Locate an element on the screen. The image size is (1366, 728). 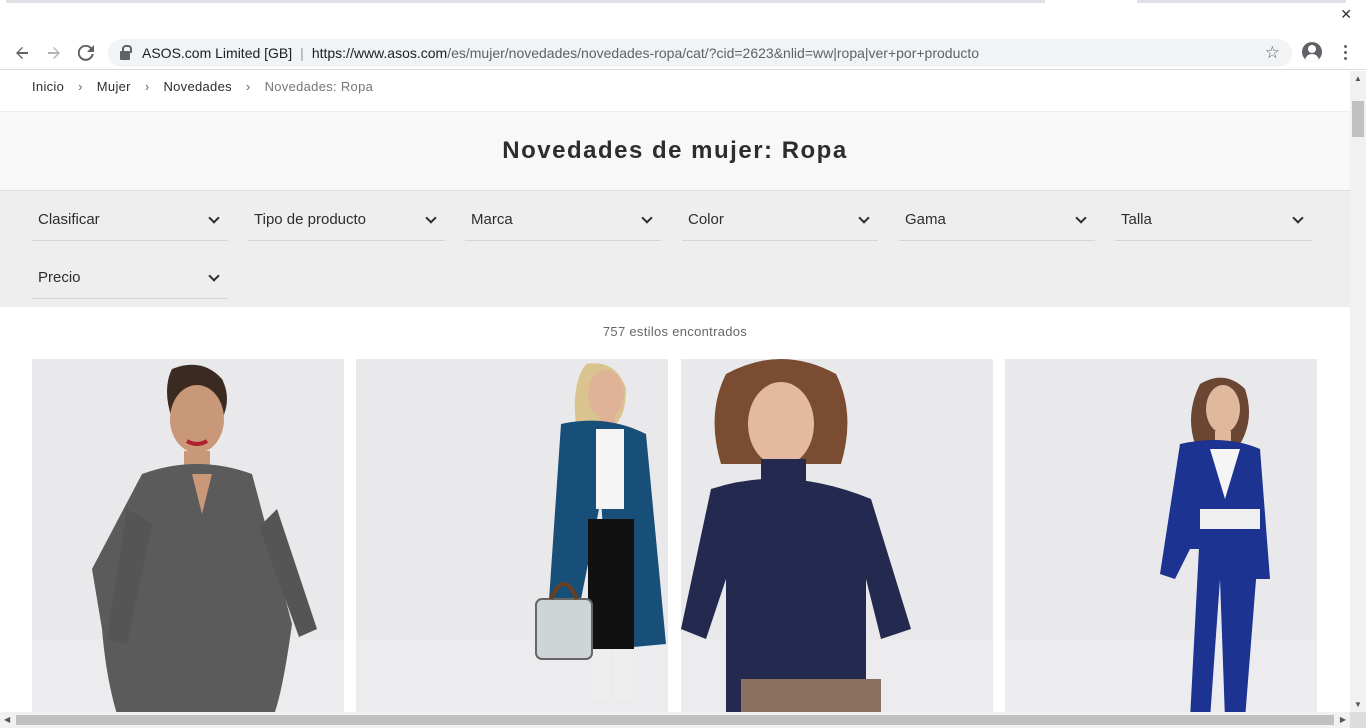
vertical-scrollbar: ▲ ▼ is located at coordinates (1358, 391).